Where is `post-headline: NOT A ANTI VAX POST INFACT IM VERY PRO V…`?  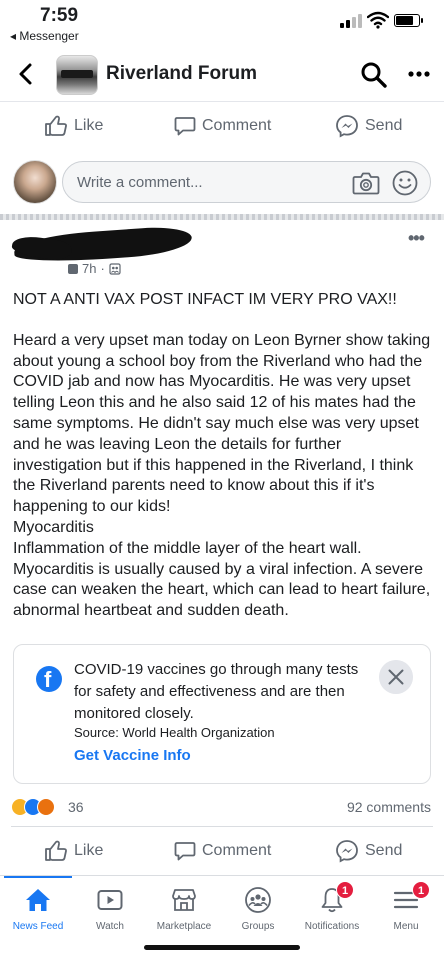
post-headline: NOT A ANTI VAX POST INFACT IM VERY PRO V… is located at coordinates (205, 299).